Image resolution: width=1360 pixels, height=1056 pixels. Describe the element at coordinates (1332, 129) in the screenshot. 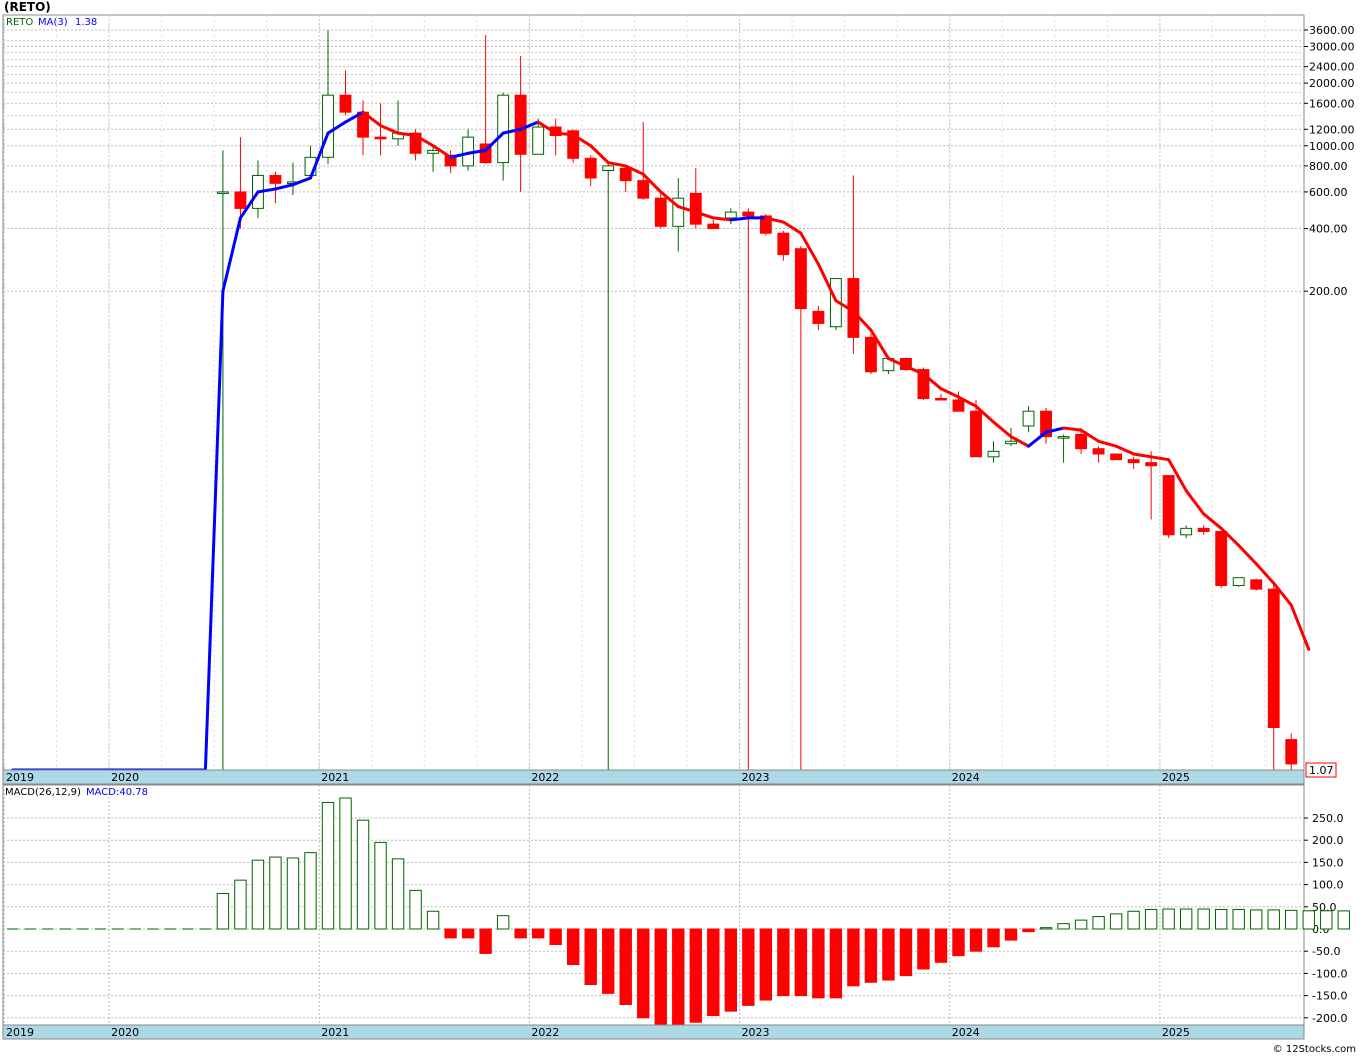

I see `price-tick-label: 1200.00` at that location.